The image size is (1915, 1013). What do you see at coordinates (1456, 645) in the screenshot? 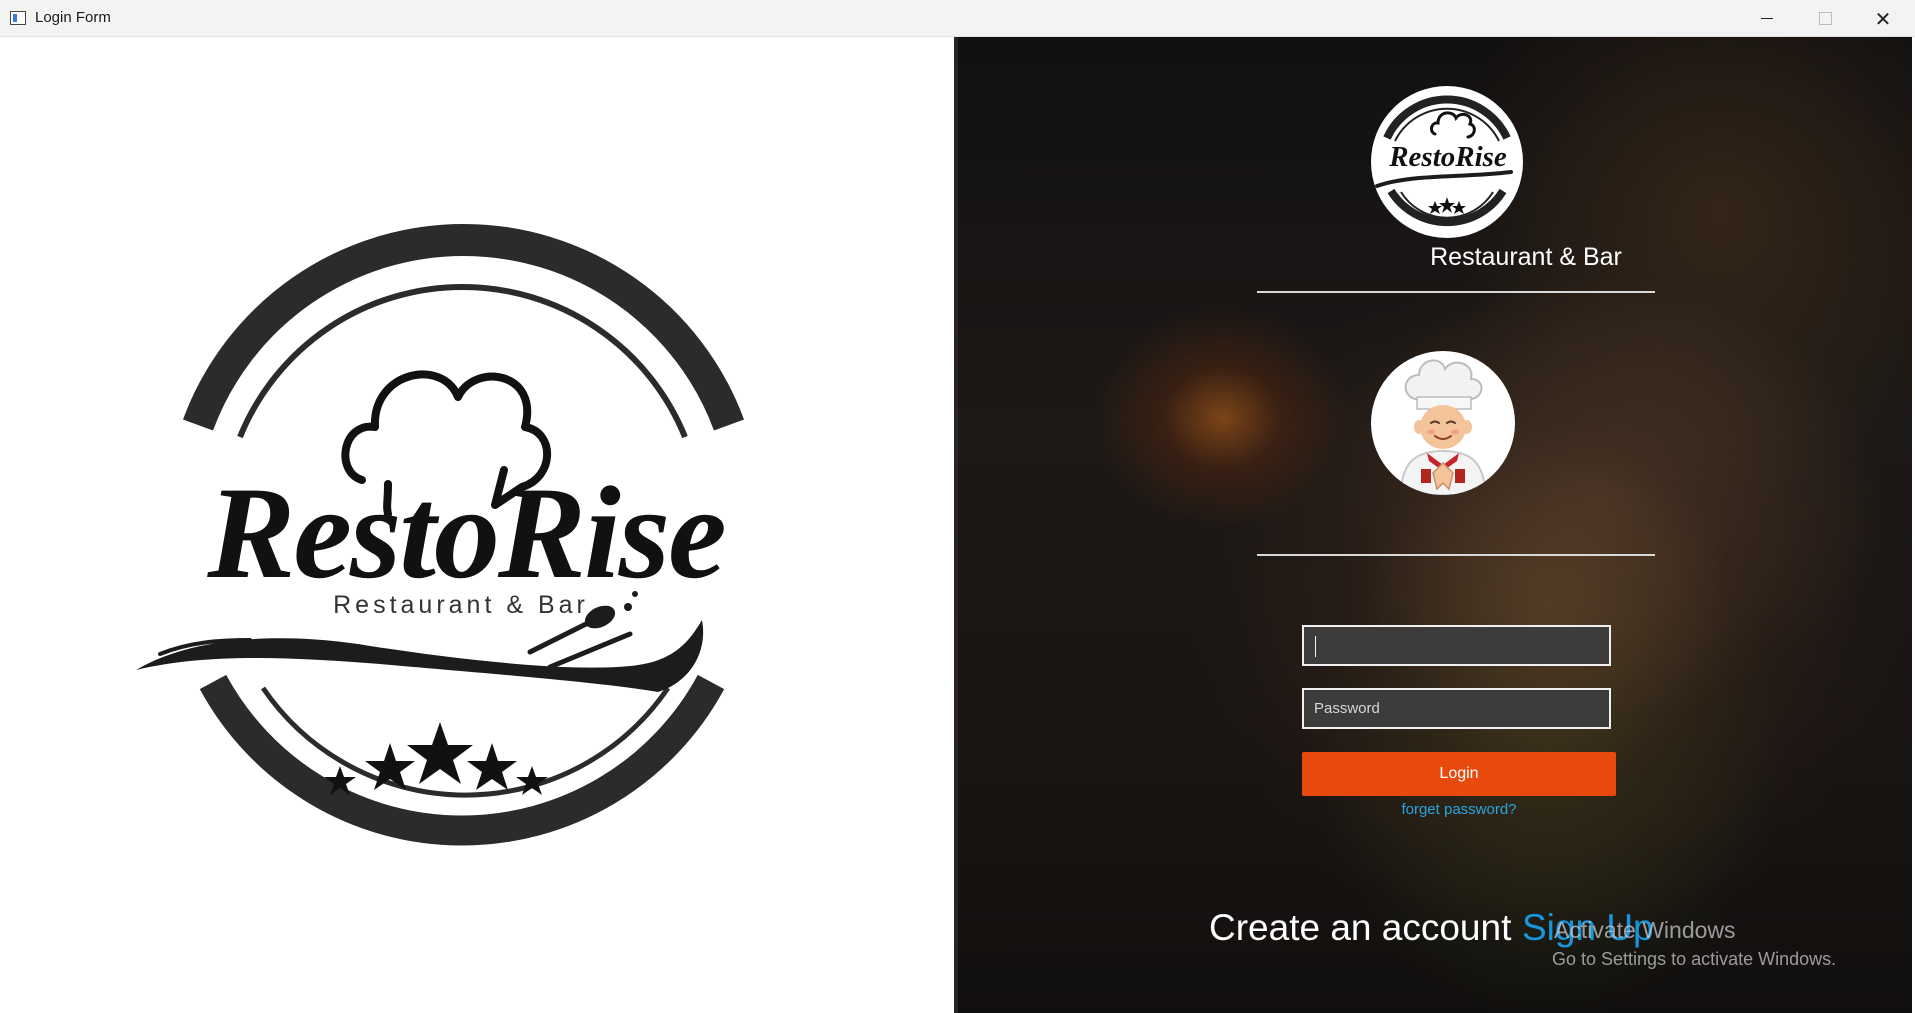
I see `username-input` at bounding box center [1456, 645].